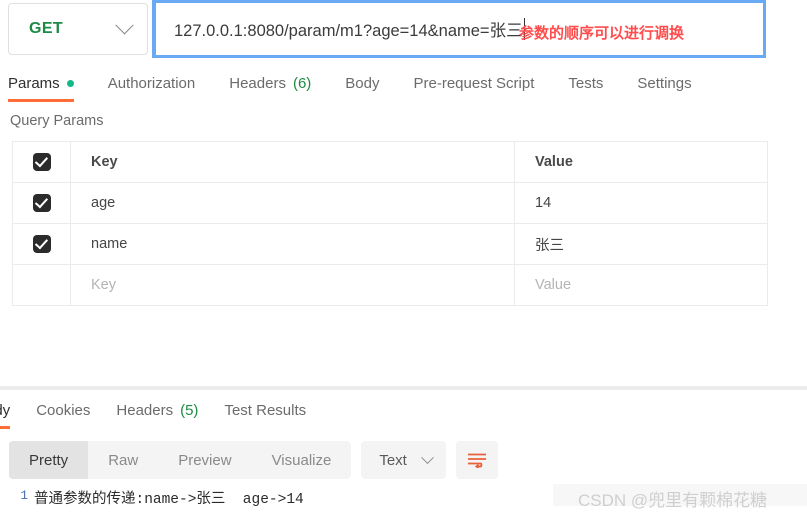 The width and height of the screenshot is (807, 516). I want to click on tab-body: Body, so click(362, 86).